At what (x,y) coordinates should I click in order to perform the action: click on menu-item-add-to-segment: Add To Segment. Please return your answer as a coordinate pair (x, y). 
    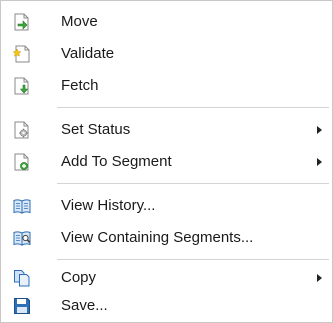
    Looking at the image, I should click on (165, 162).